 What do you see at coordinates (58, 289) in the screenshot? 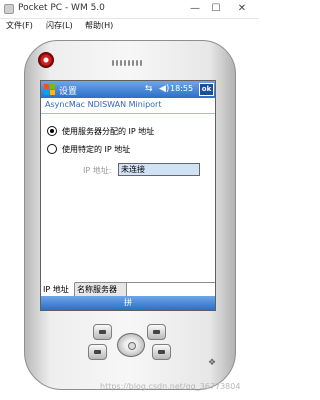
I see `tab-ip-address: IP 地址` at bounding box center [58, 289].